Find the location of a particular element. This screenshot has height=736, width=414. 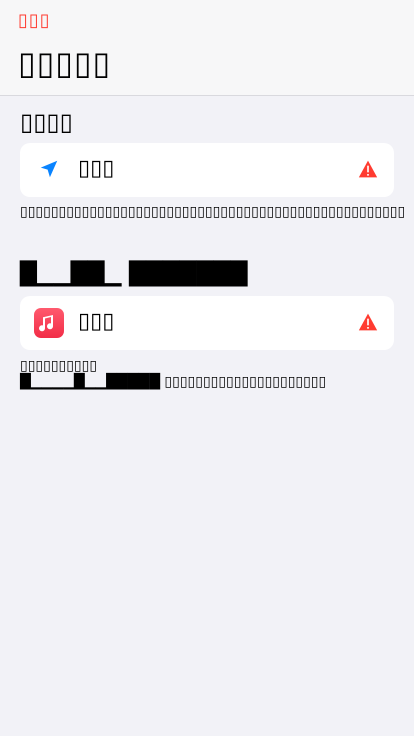

page-title: ▯▯▯▯▯ is located at coordinates (65, 63).